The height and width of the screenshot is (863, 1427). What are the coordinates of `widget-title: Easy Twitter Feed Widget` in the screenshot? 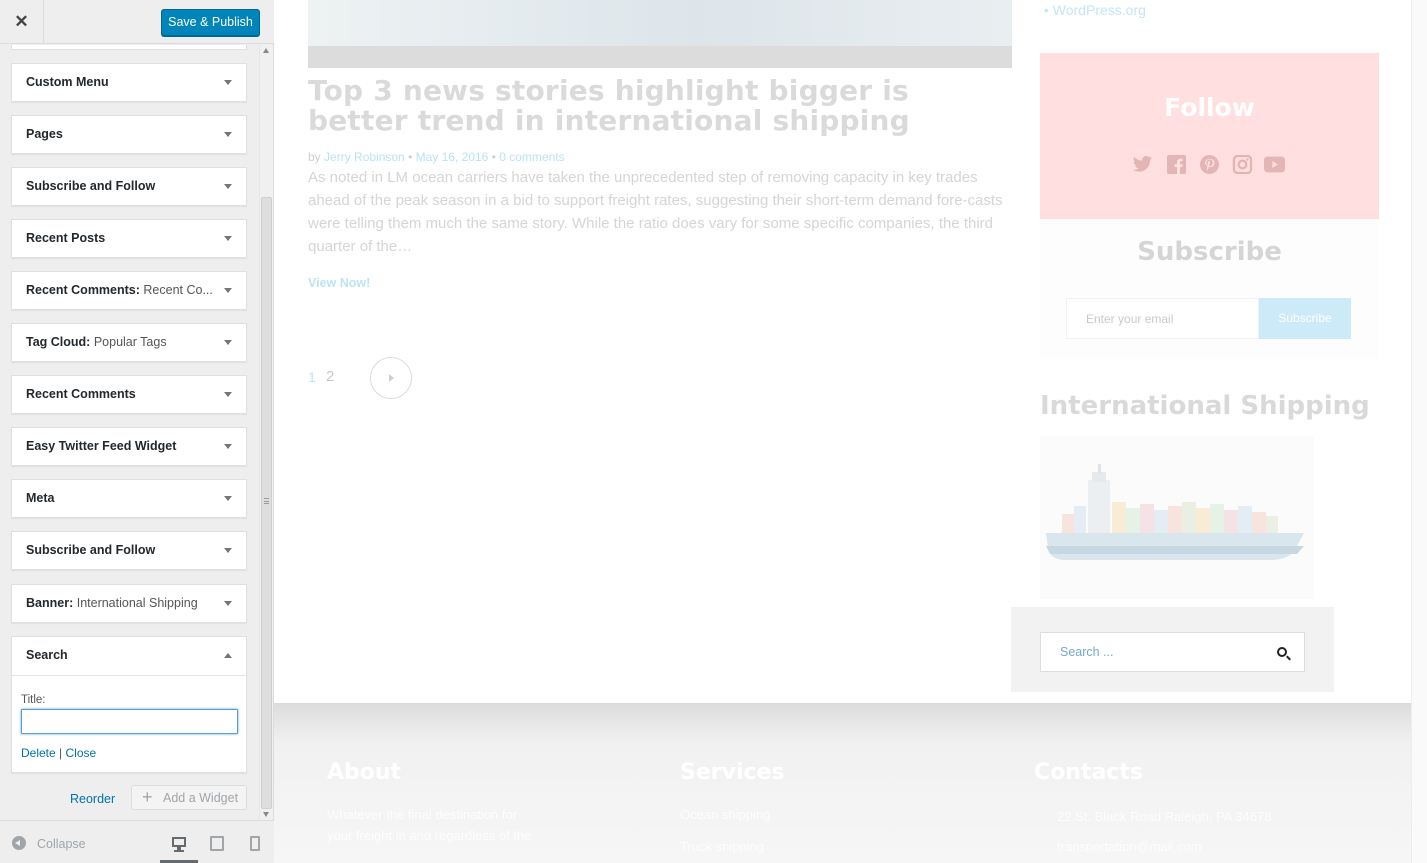 It's located at (101, 446).